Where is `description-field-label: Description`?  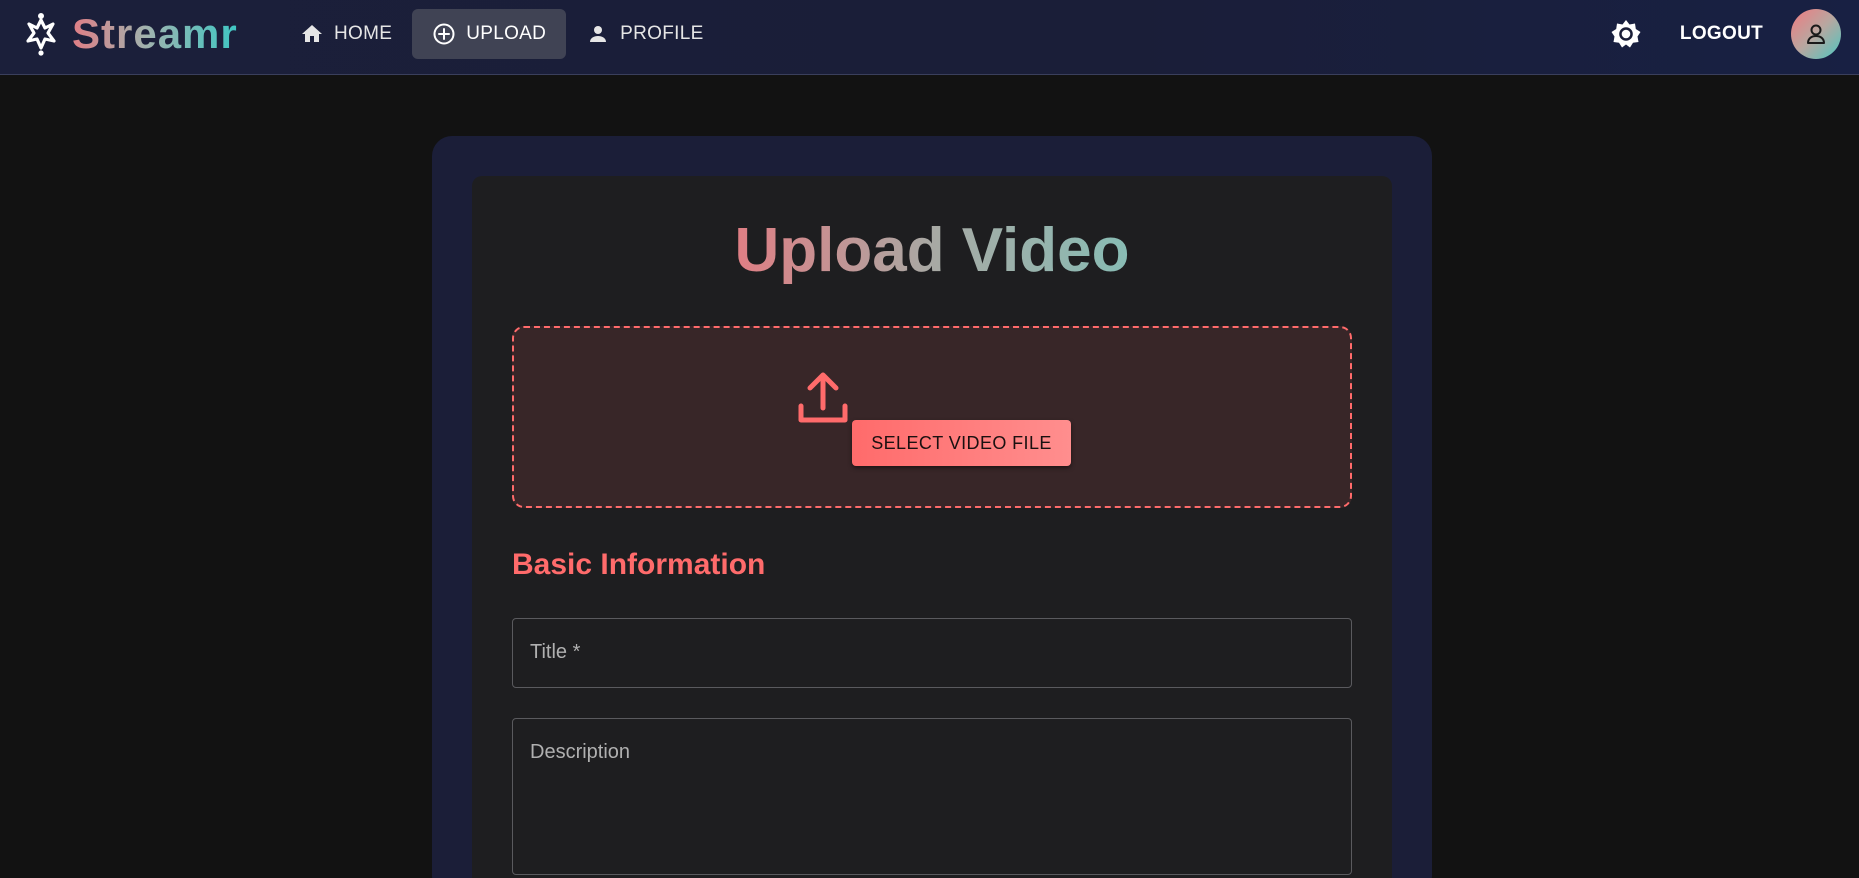 description-field-label: Description is located at coordinates (580, 752).